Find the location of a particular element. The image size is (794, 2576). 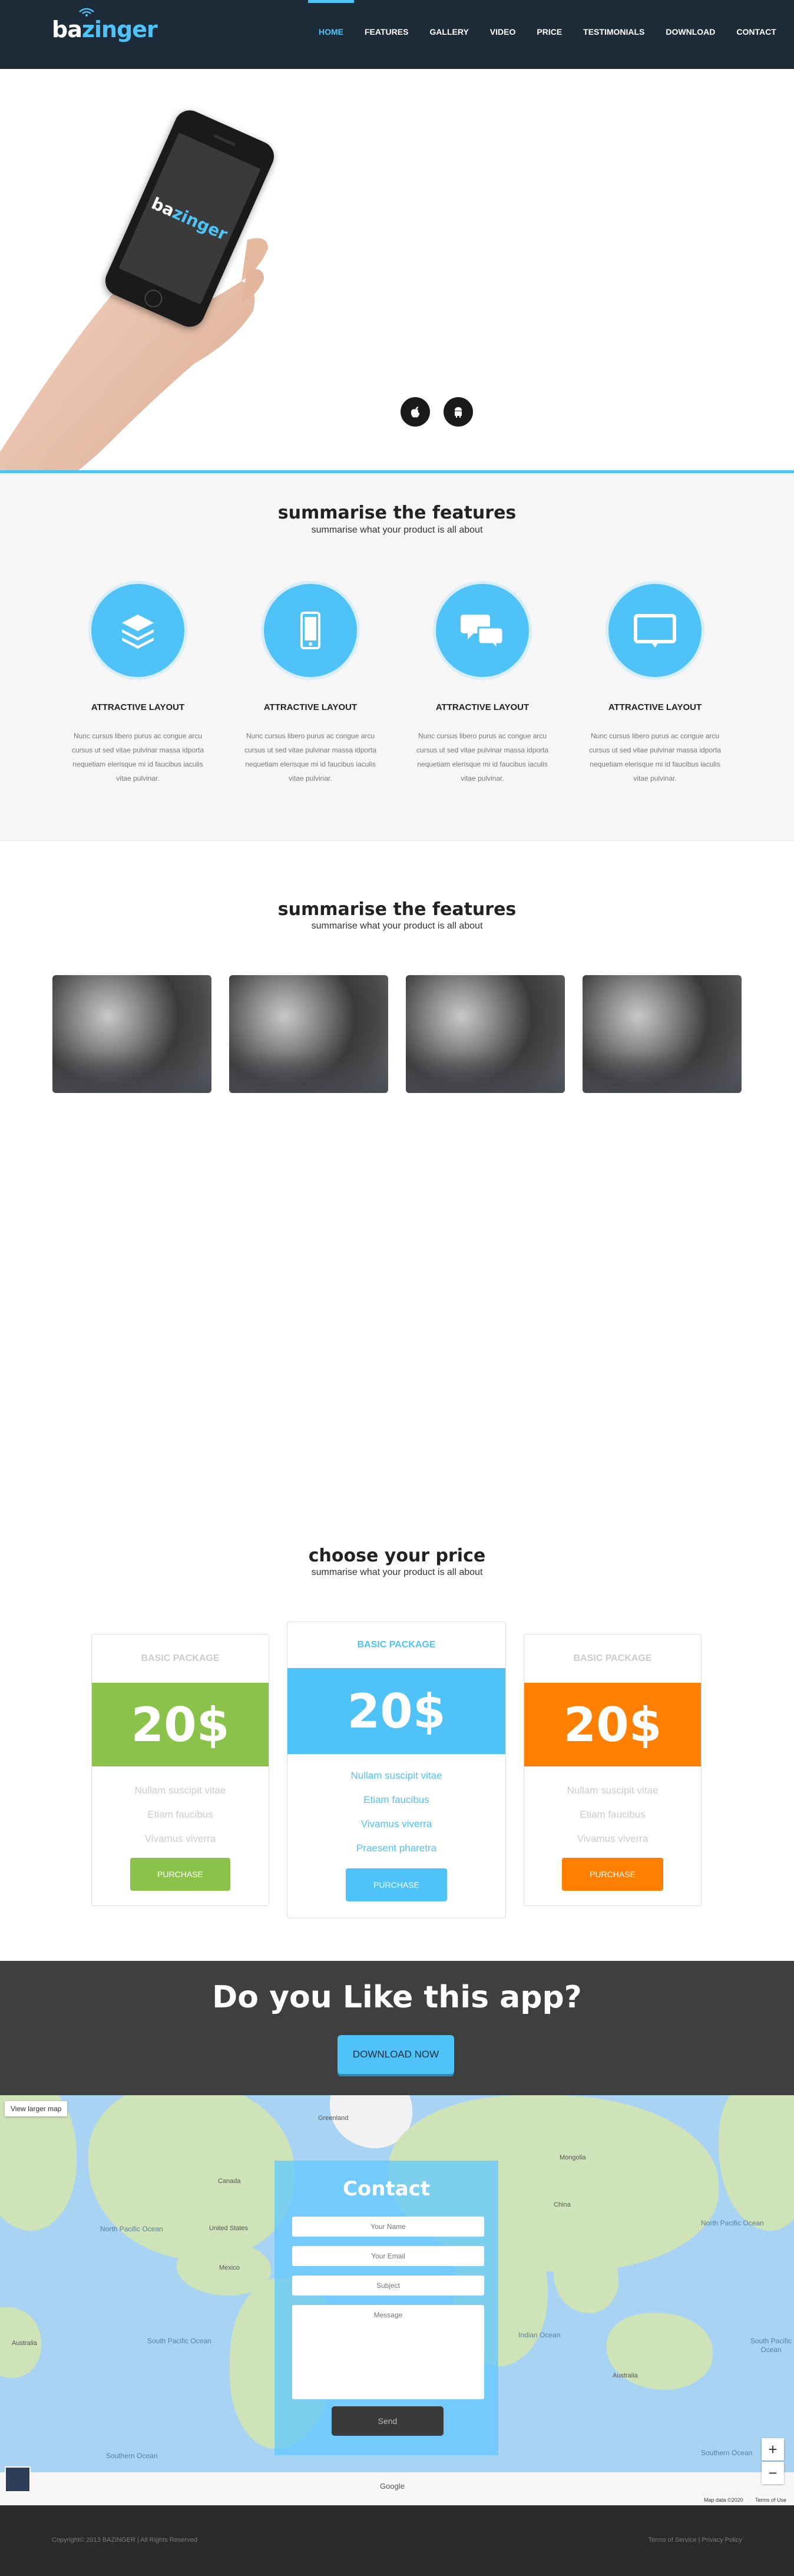

logo-part-a: ba is located at coordinates (67, 29).